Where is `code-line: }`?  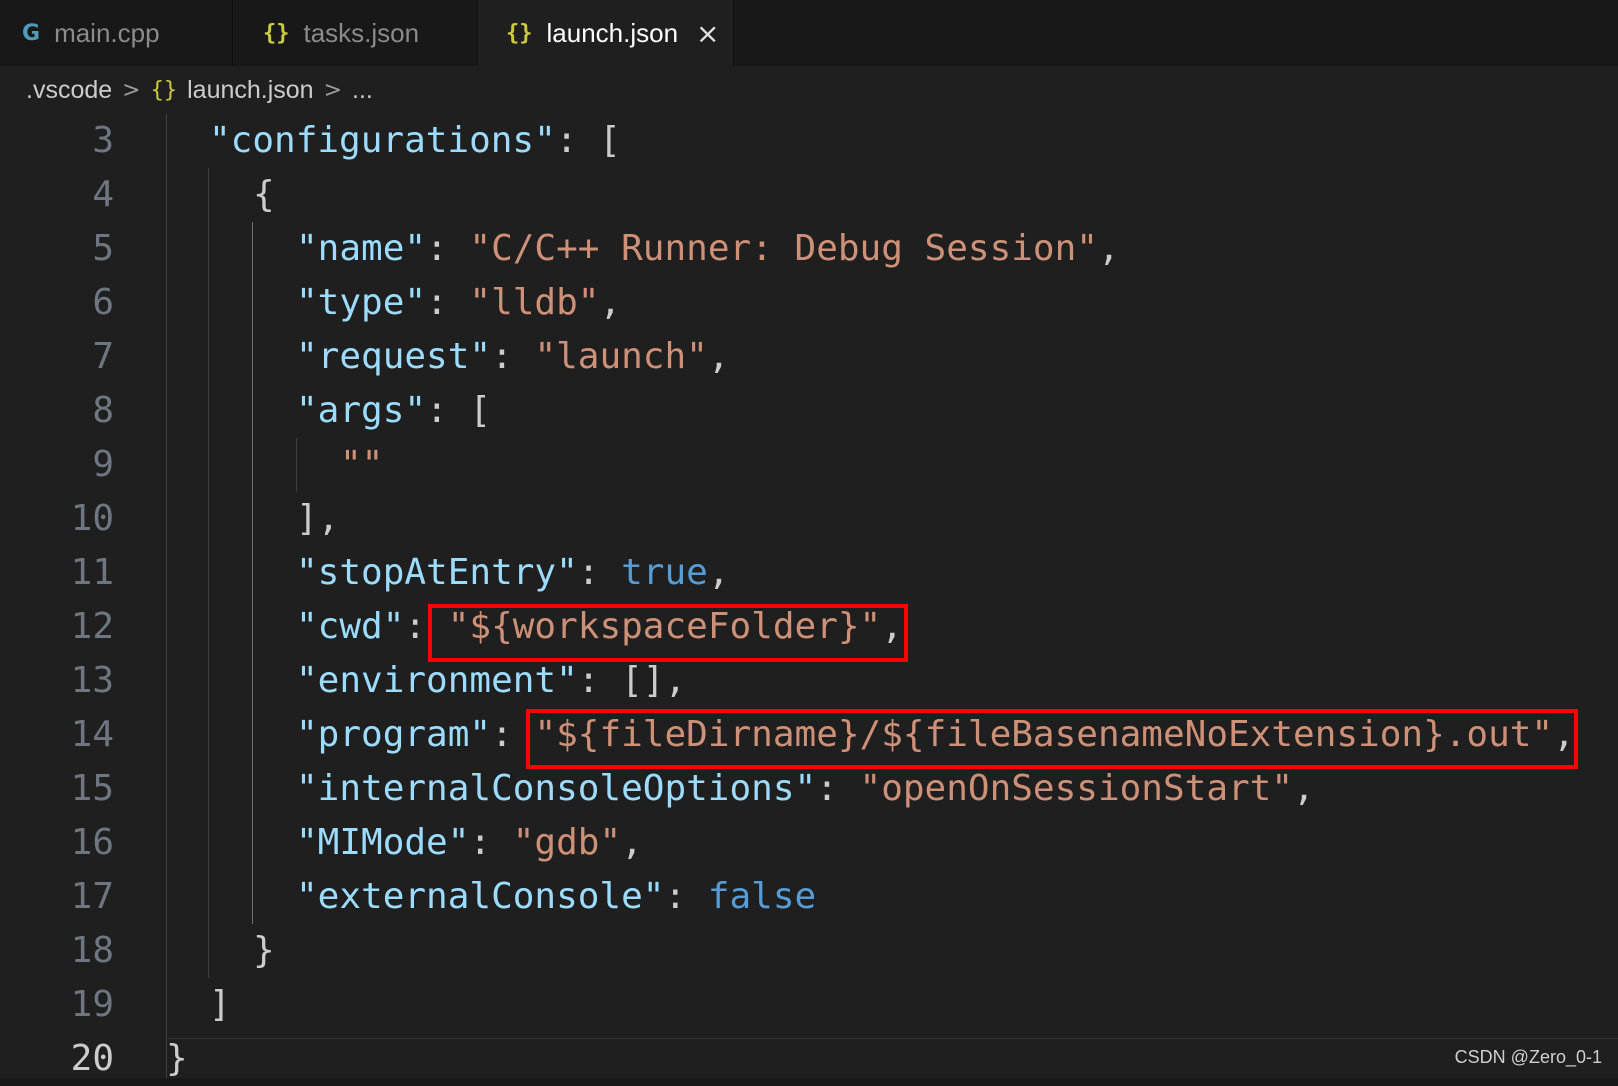
code-line: } is located at coordinates (264, 951).